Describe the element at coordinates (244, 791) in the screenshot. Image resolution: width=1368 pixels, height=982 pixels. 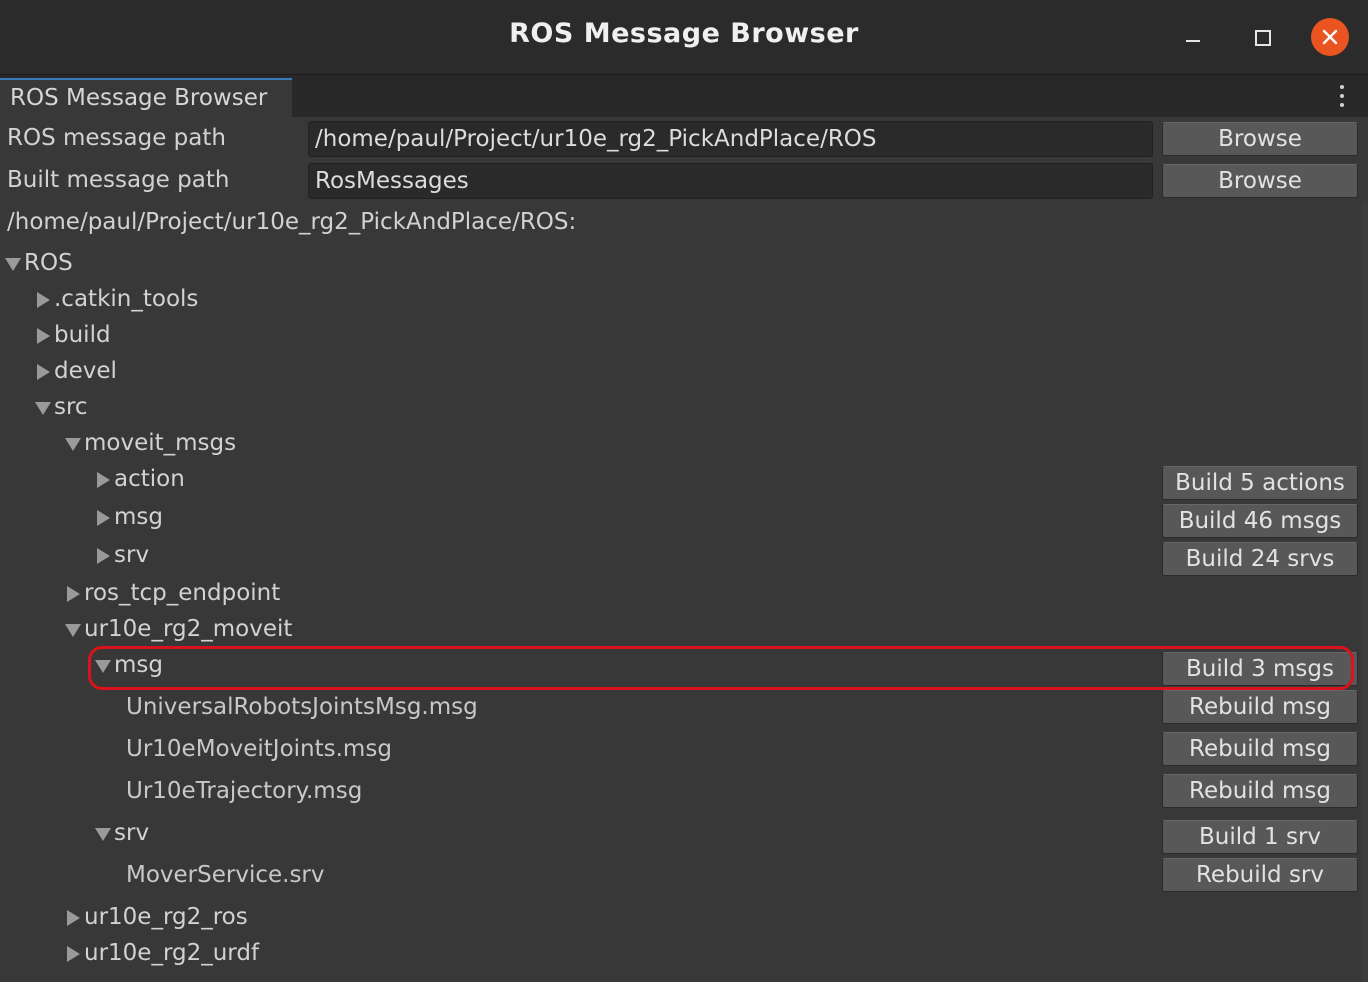
I see `msg-file-ur10e-trajectory: Ur10eTrajectory.msg` at that location.